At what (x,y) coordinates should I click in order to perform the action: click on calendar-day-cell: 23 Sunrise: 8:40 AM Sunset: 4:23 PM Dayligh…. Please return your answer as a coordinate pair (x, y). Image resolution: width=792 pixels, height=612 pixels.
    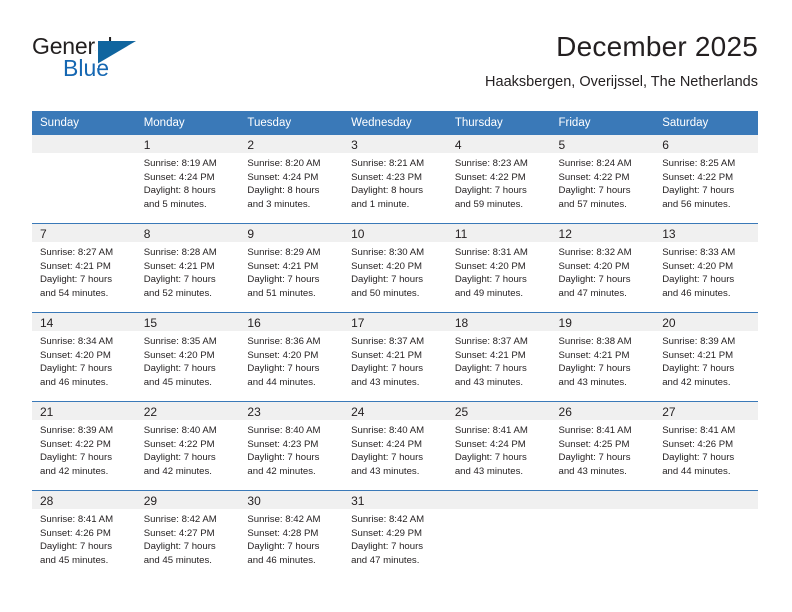
    Looking at the image, I should click on (291, 446).